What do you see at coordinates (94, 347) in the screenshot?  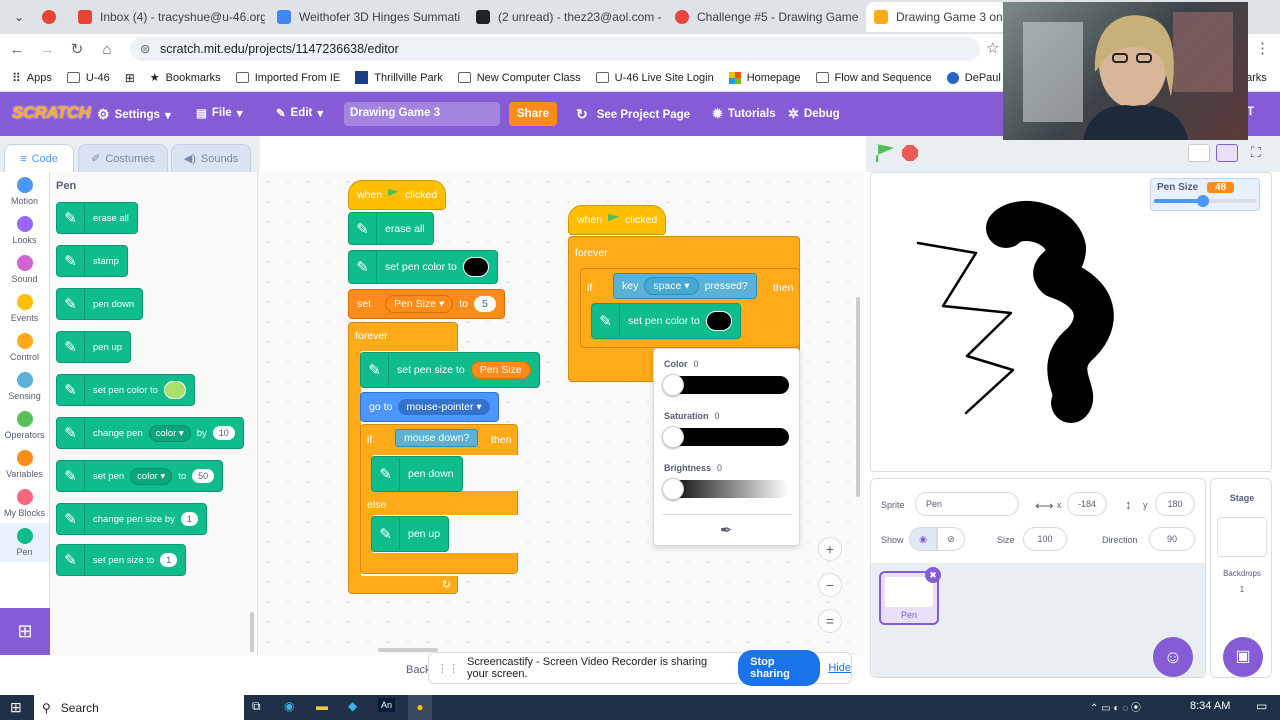 I see `pen-up-block: ✎ pen up` at bounding box center [94, 347].